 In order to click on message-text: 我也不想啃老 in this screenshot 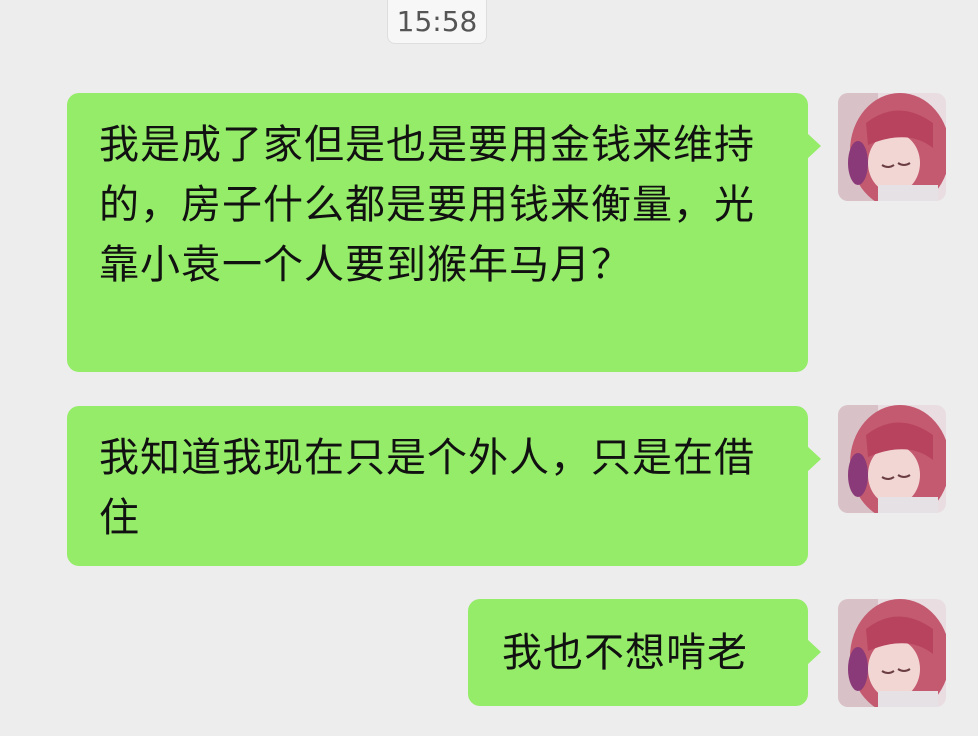, I will do `click(625, 653)`.